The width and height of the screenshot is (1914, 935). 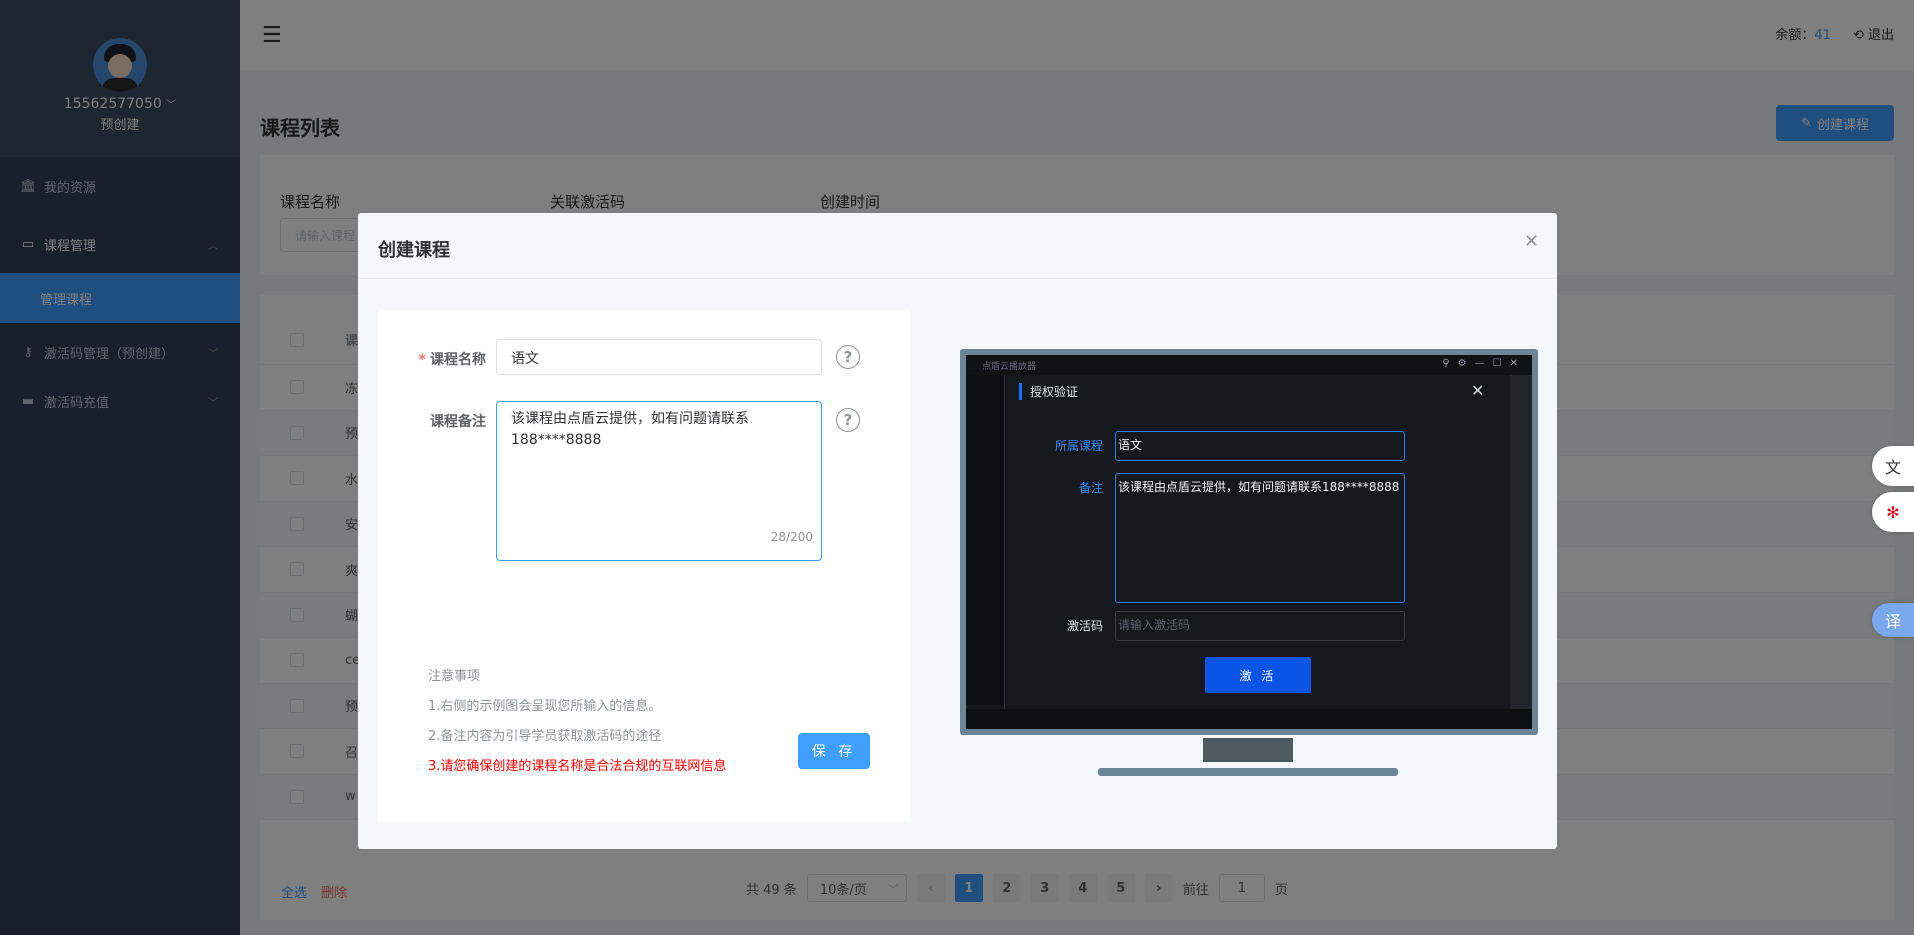 I want to click on save-button: 保 存, so click(x=834, y=751).